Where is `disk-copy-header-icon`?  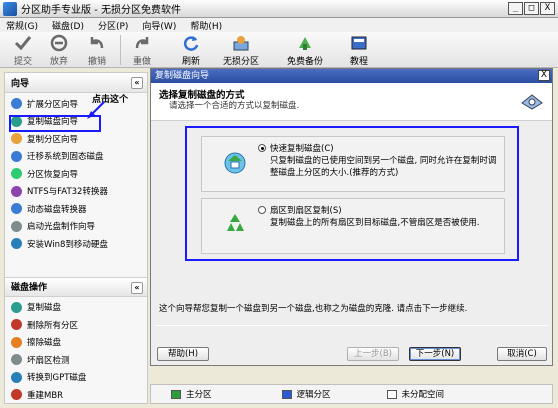
disk-copy-header-icon is located at coordinates (532, 102).